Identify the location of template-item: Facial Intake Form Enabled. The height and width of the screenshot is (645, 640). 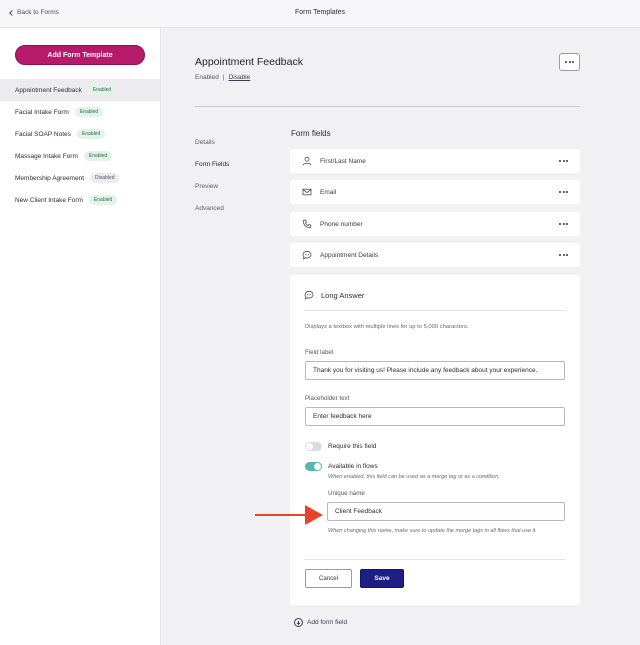
(80, 112).